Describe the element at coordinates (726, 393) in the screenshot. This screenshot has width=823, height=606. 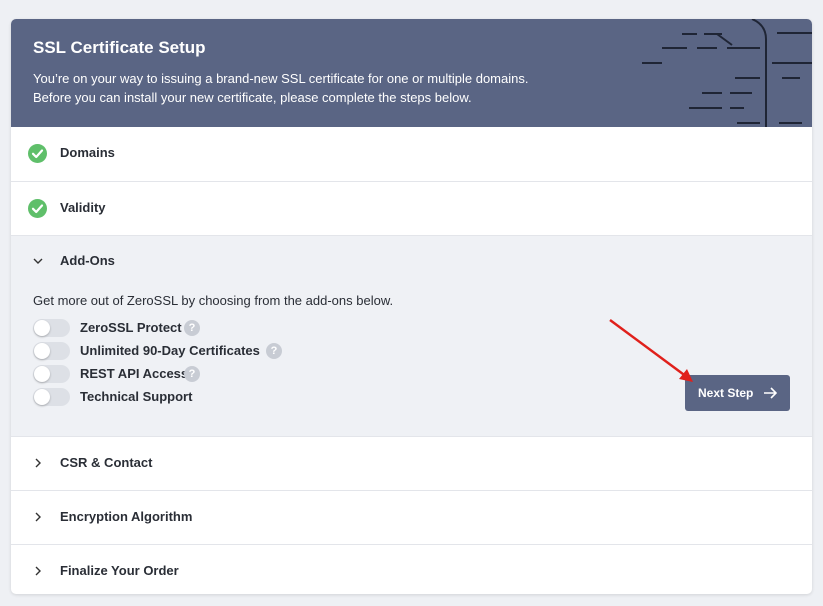
I see `next-step-label: Next Step` at that location.